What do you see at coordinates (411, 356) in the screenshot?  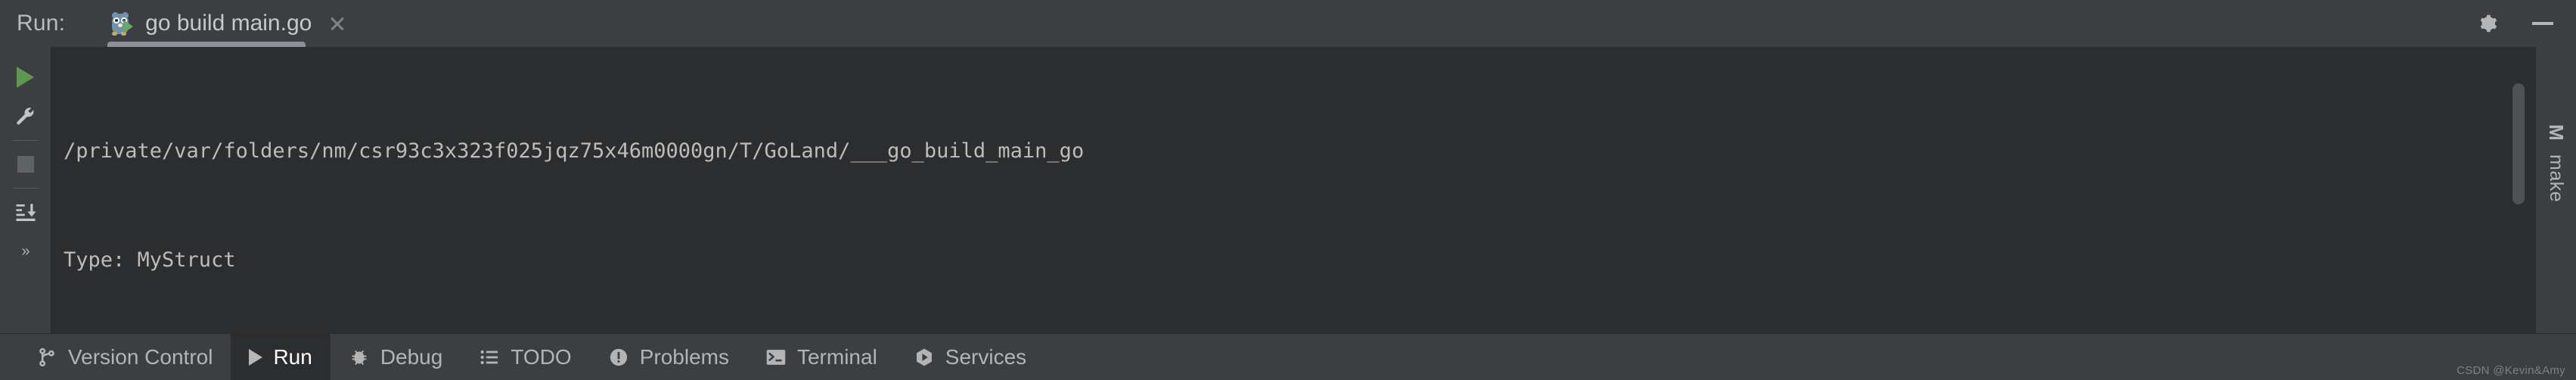 I see `tab-label: Debug` at bounding box center [411, 356].